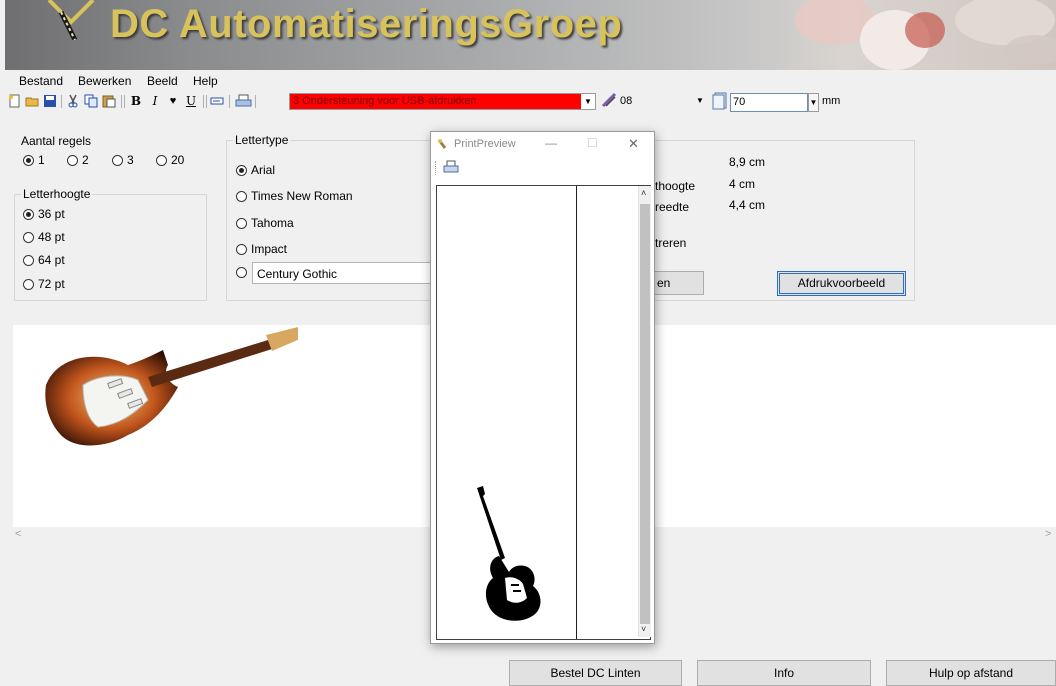 This screenshot has width=1056, height=686. I want to click on print-preview-toolbar, so click(542, 168).